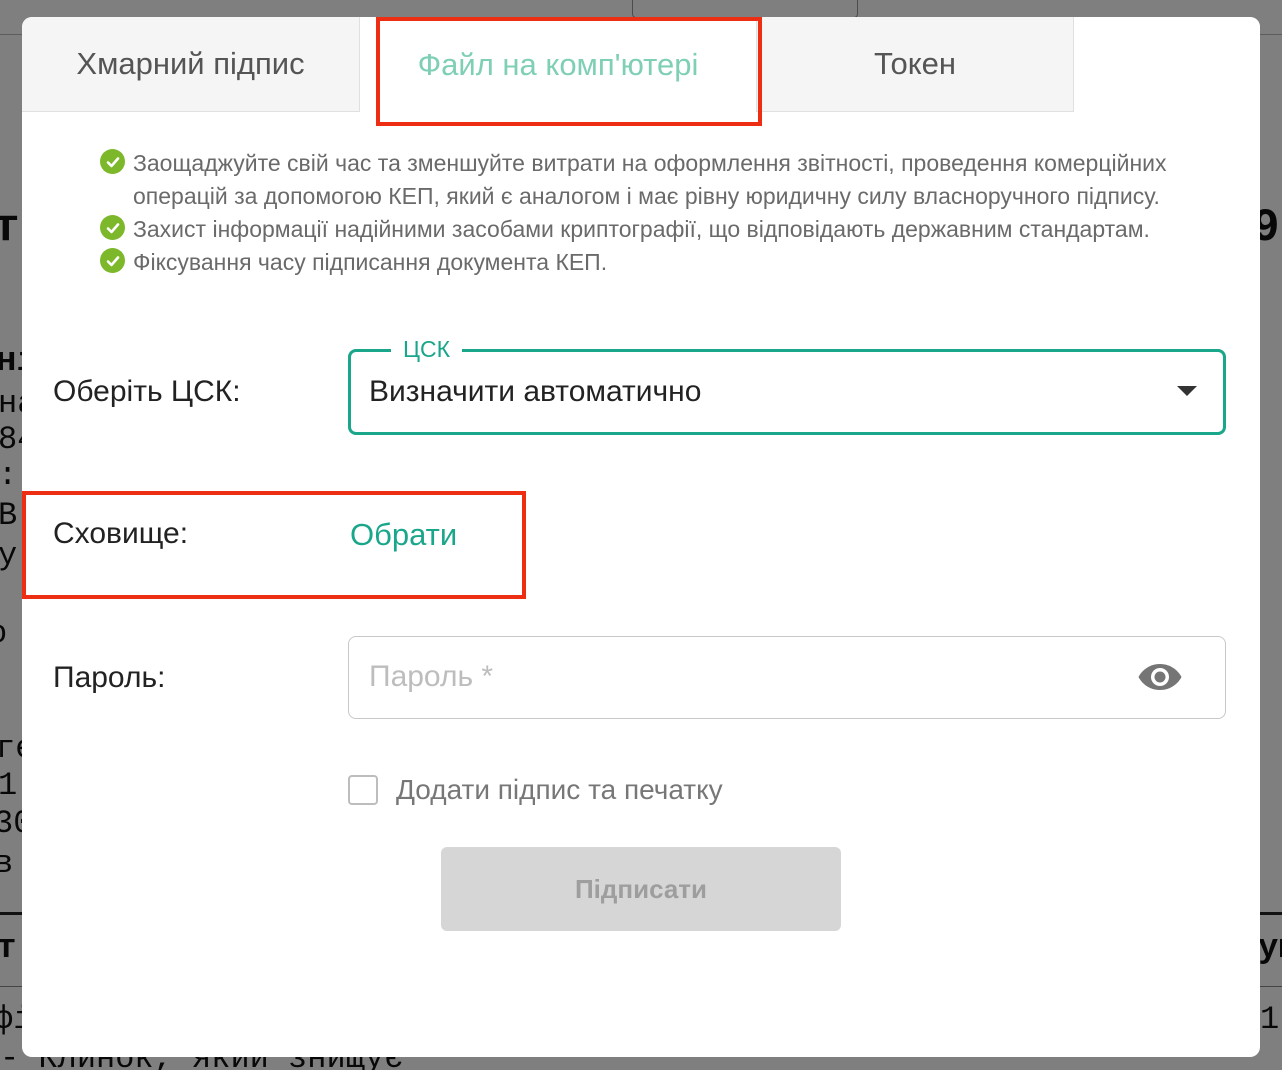  What do you see at coordinates (1167, 64) in the screenshot?
I see `tabs-filler` at bounding box center [1167, 64].